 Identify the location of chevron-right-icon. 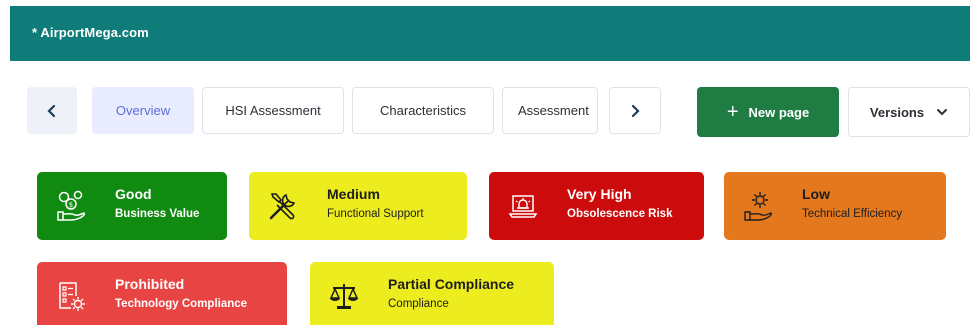
(635, 110).